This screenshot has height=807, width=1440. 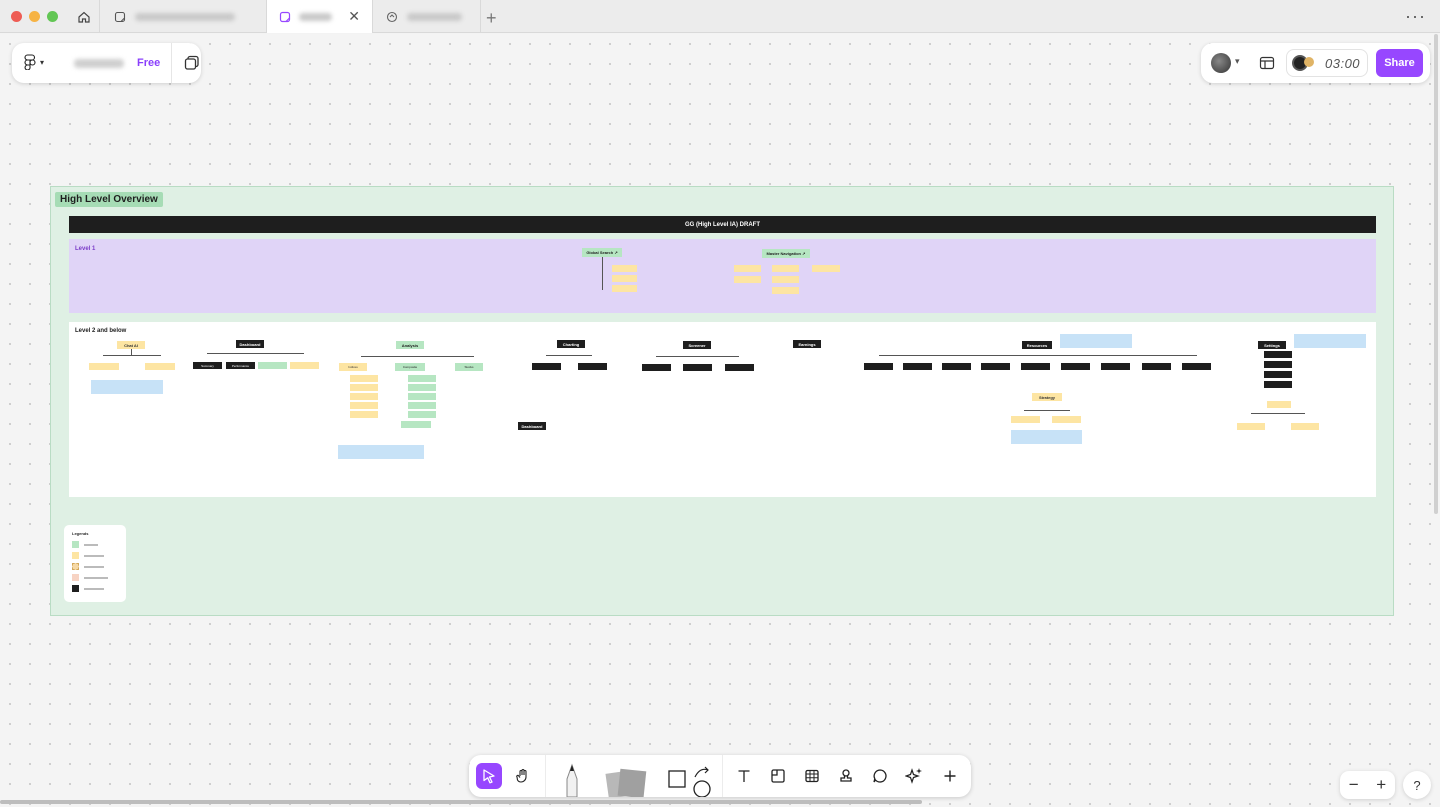 What do you see at coordinates (489, 776) in the screenshot?
I see `cursor-tool` at bounding box center [489, 776].